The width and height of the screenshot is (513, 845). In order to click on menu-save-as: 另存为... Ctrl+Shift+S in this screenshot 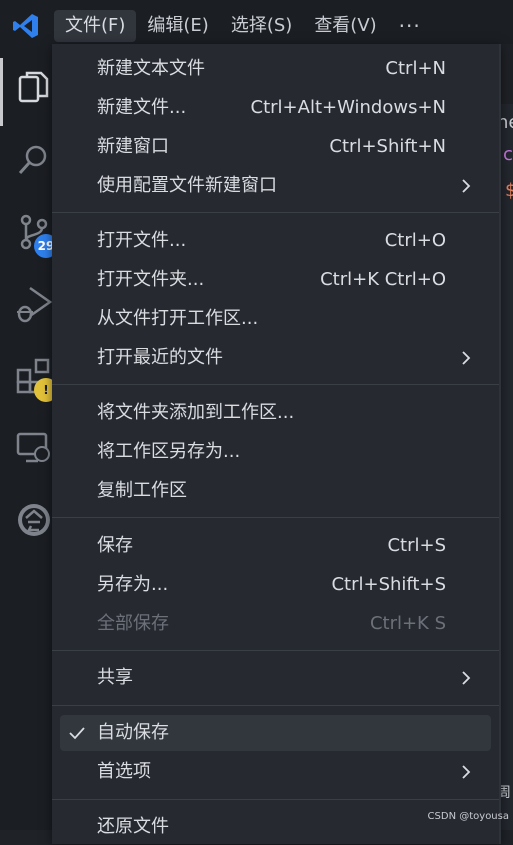, I will do `click(275, 585)`.